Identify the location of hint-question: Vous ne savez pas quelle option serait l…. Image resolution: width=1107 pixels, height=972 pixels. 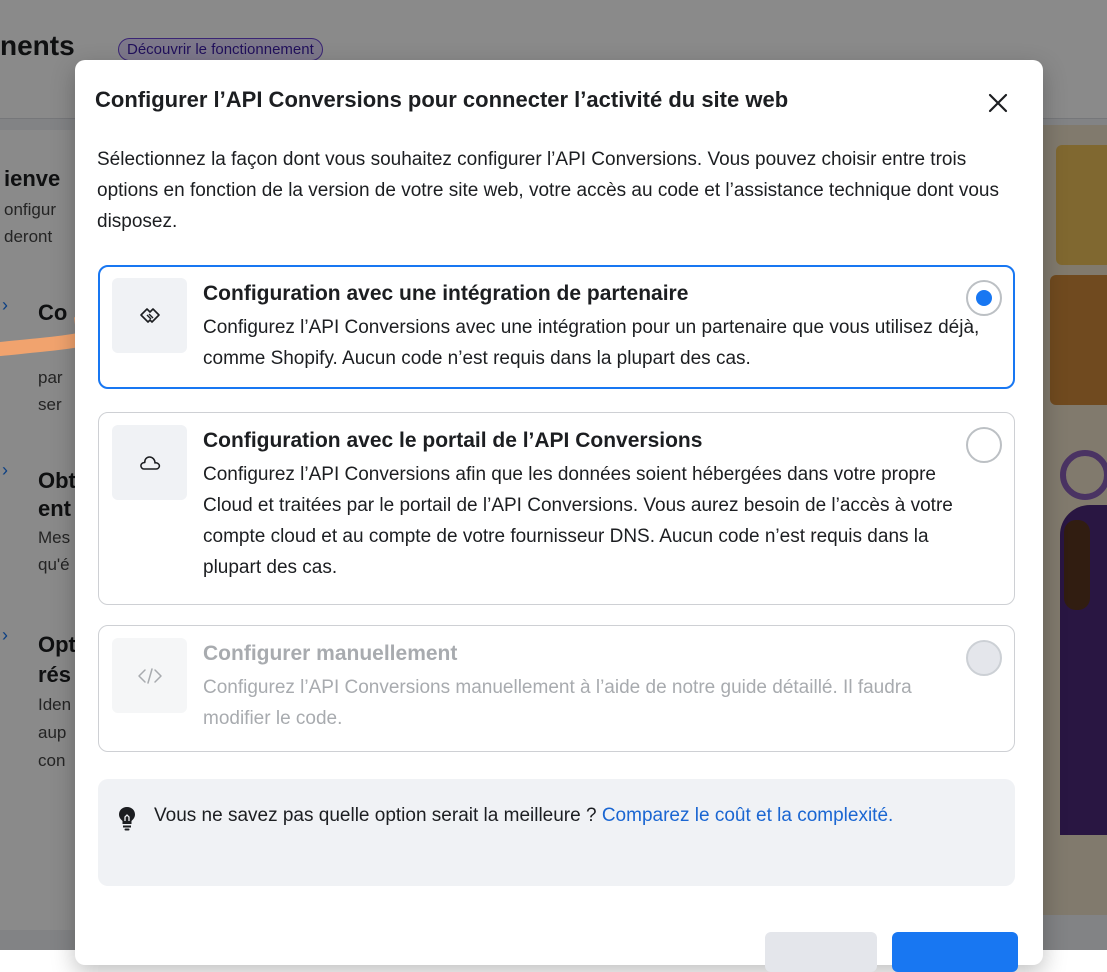
(378, 815).